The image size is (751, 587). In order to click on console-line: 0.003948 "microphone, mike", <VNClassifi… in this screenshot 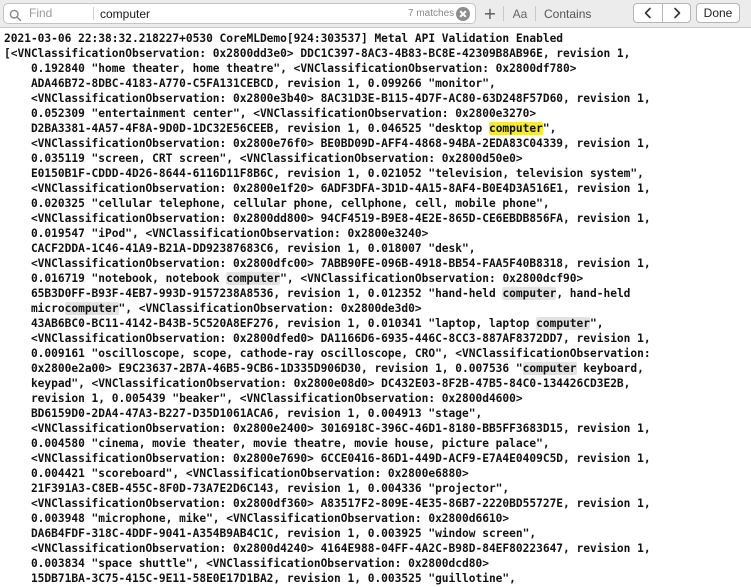, I will do `click(257, 518)`.